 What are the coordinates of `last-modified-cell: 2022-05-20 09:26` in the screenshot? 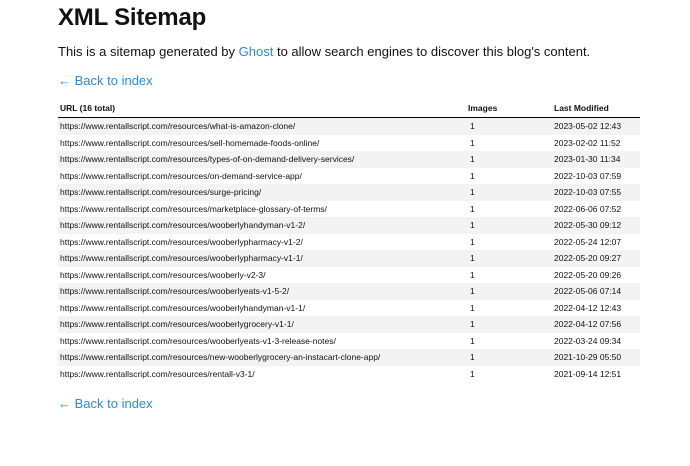 It's located at (596, 274).